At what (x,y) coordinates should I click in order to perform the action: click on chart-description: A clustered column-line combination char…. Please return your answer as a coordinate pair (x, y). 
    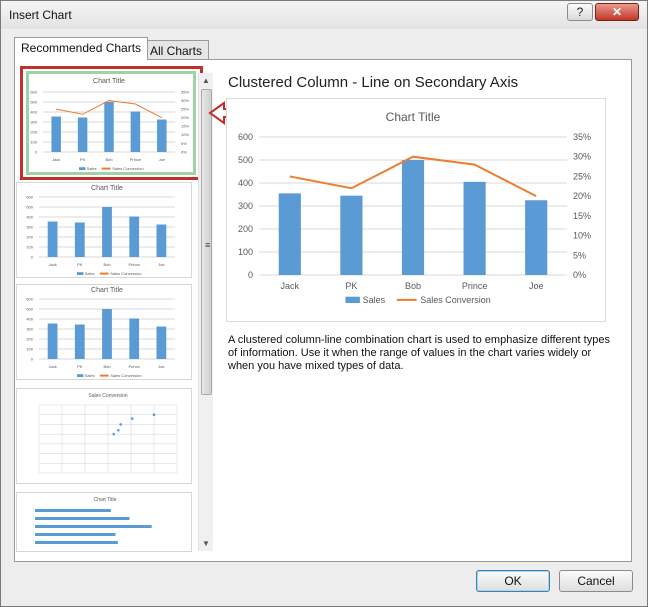
    Looking at the image, I should click on (419, 353).